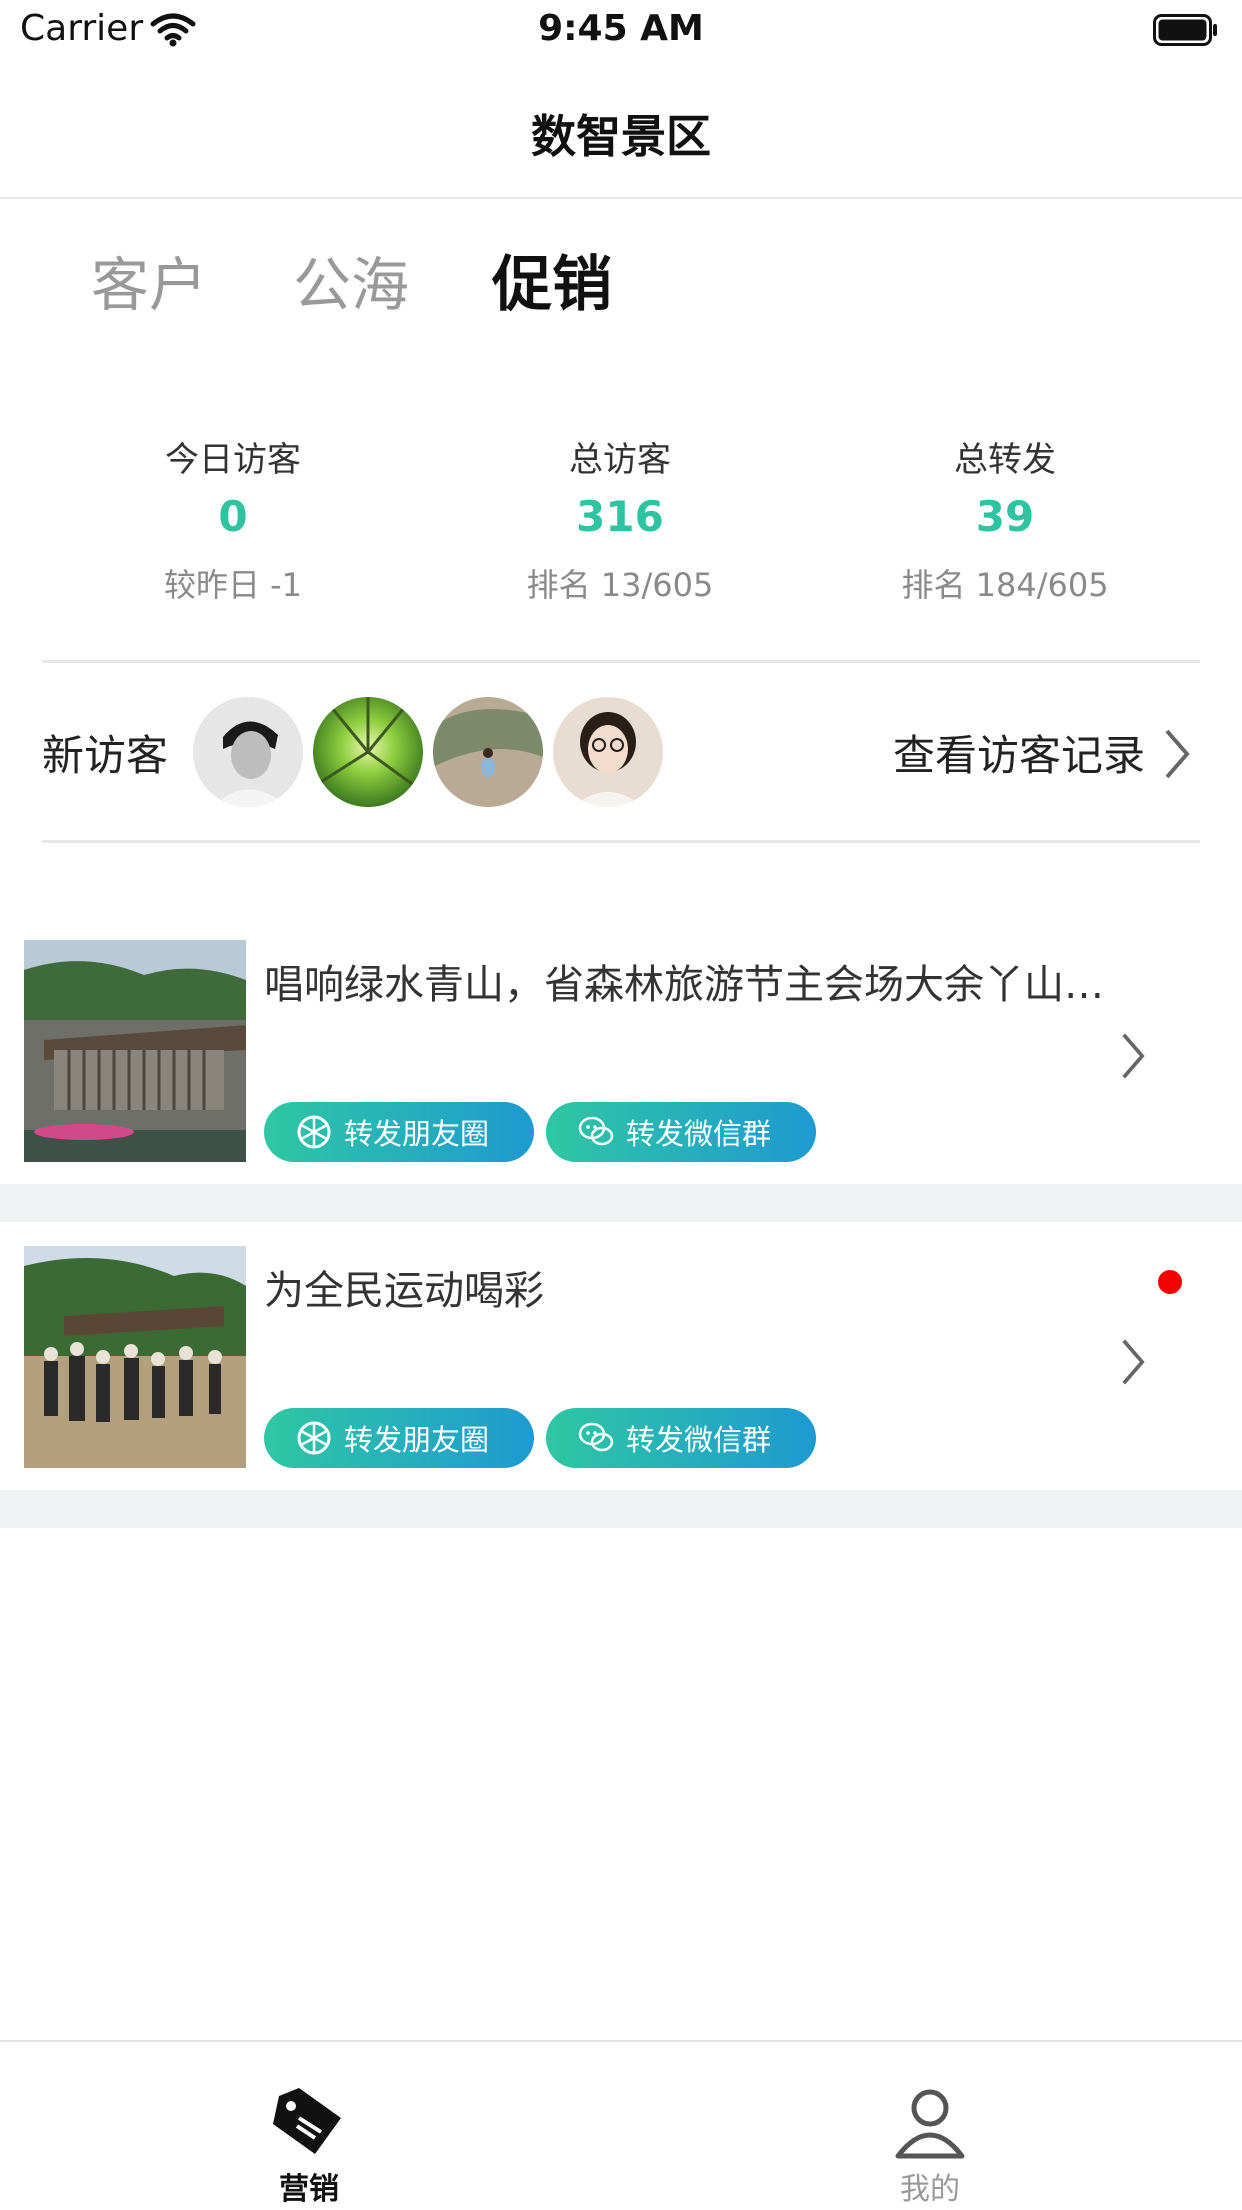  What do you see at coordinates (621, 841) in the screenshot?
I see `visitors-divider` at bounding box center [621, 841].